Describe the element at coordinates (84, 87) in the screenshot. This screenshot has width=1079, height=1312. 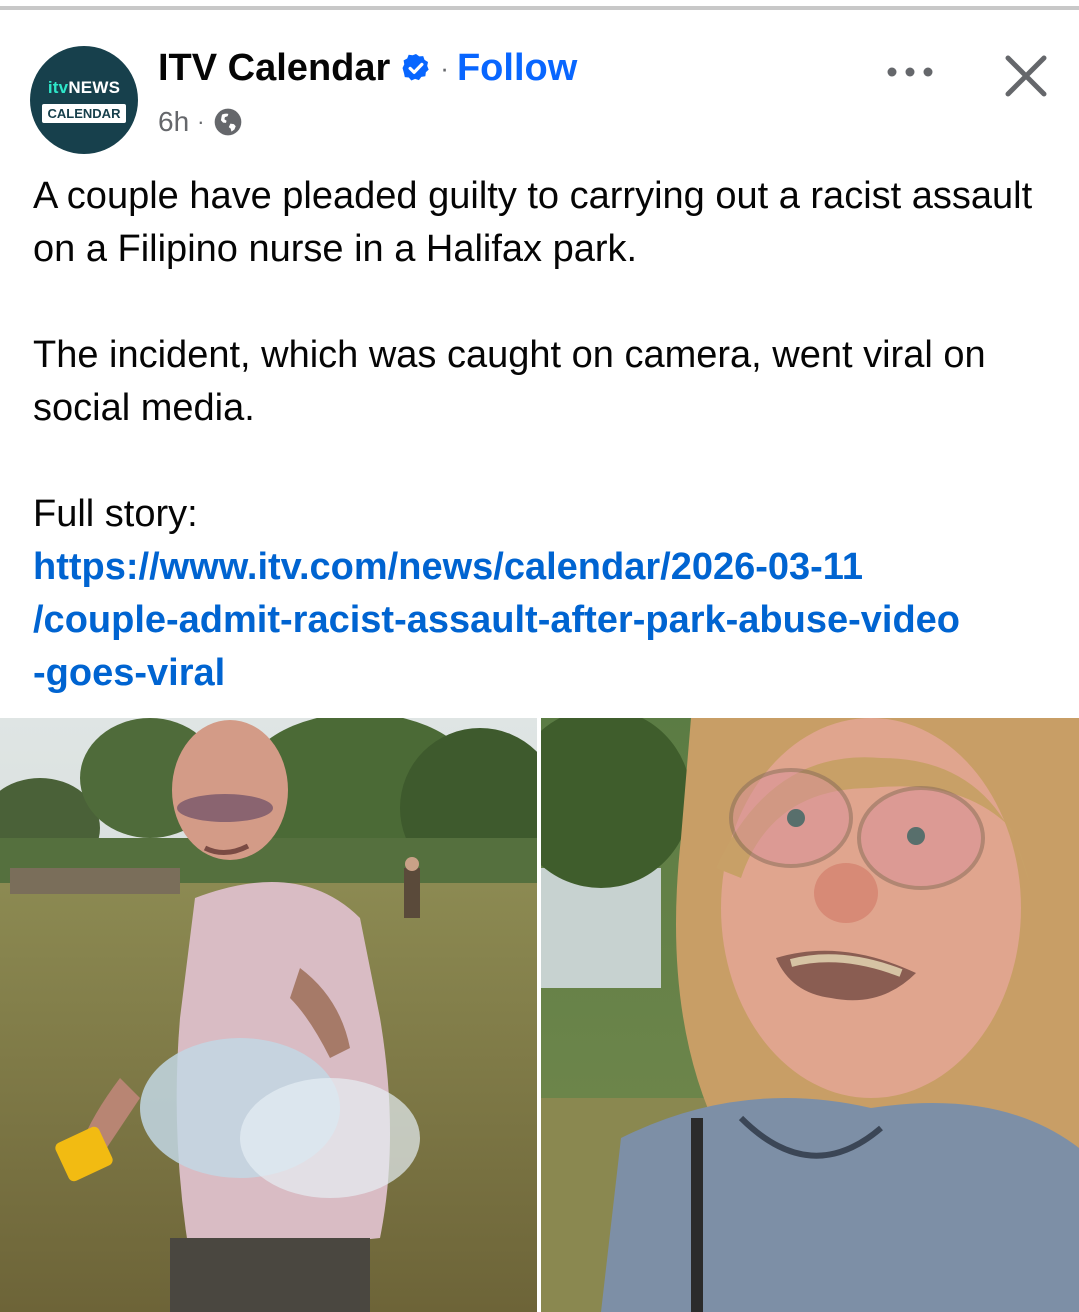
I see `avatar-logo: itvNEWS` at that location.